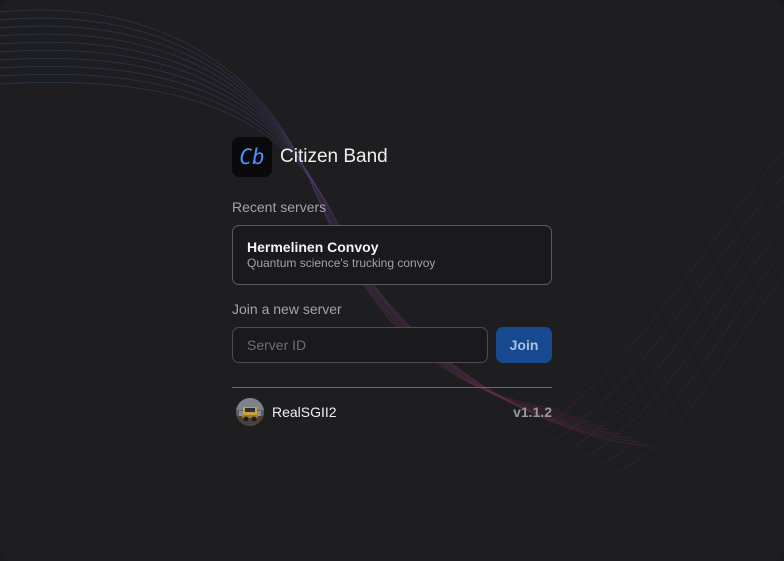 This screenshot has height=561, width=784. I want to click on citizen-band-logo-icon: Cb, so click(252, 157).